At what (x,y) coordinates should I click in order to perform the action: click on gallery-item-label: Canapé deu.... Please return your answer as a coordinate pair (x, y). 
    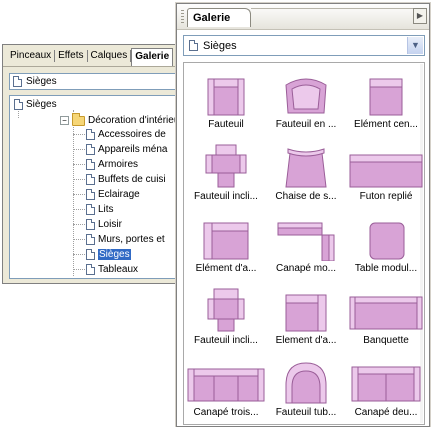
    Looking at the image, I should click on (386, 412).